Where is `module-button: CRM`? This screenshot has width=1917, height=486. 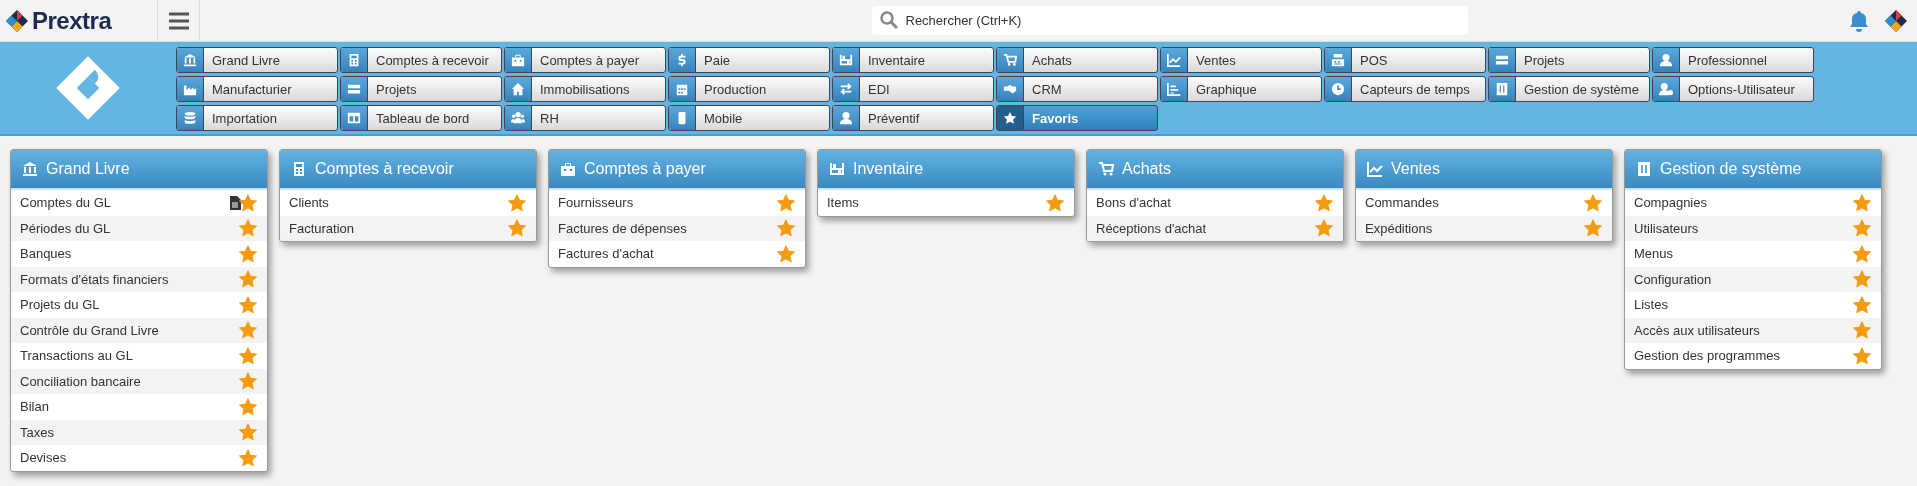
module-button: CRM is located at coordinates (1077, 89).